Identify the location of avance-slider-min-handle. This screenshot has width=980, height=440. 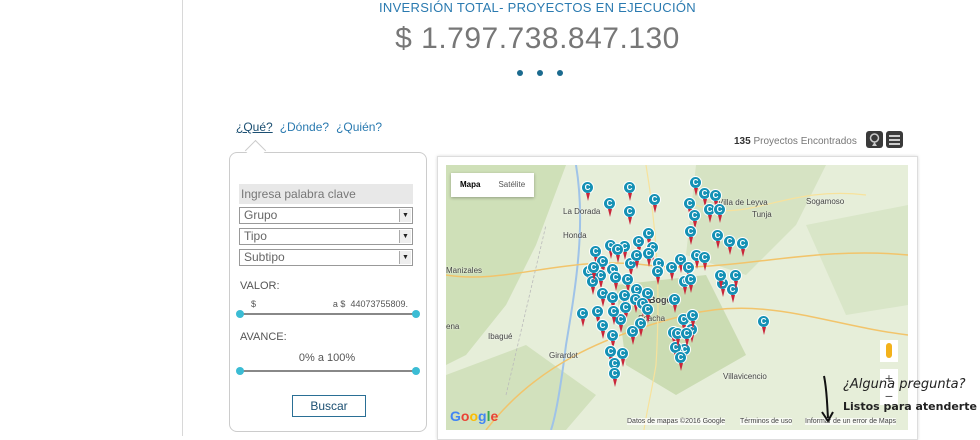
(240, 371).